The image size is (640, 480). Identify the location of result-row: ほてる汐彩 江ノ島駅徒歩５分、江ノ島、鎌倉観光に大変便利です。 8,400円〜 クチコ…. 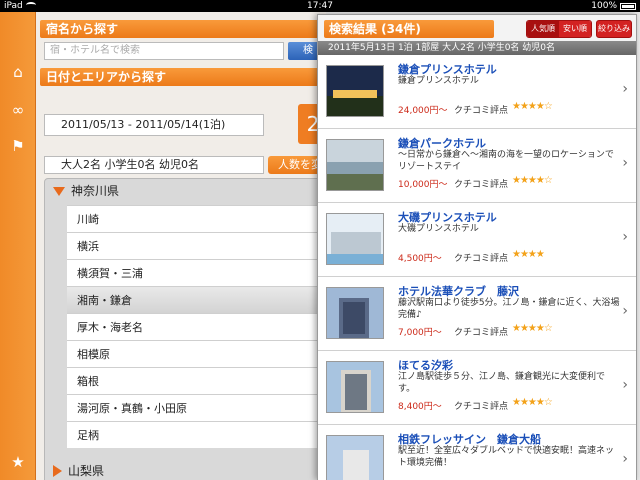
(477, 388).